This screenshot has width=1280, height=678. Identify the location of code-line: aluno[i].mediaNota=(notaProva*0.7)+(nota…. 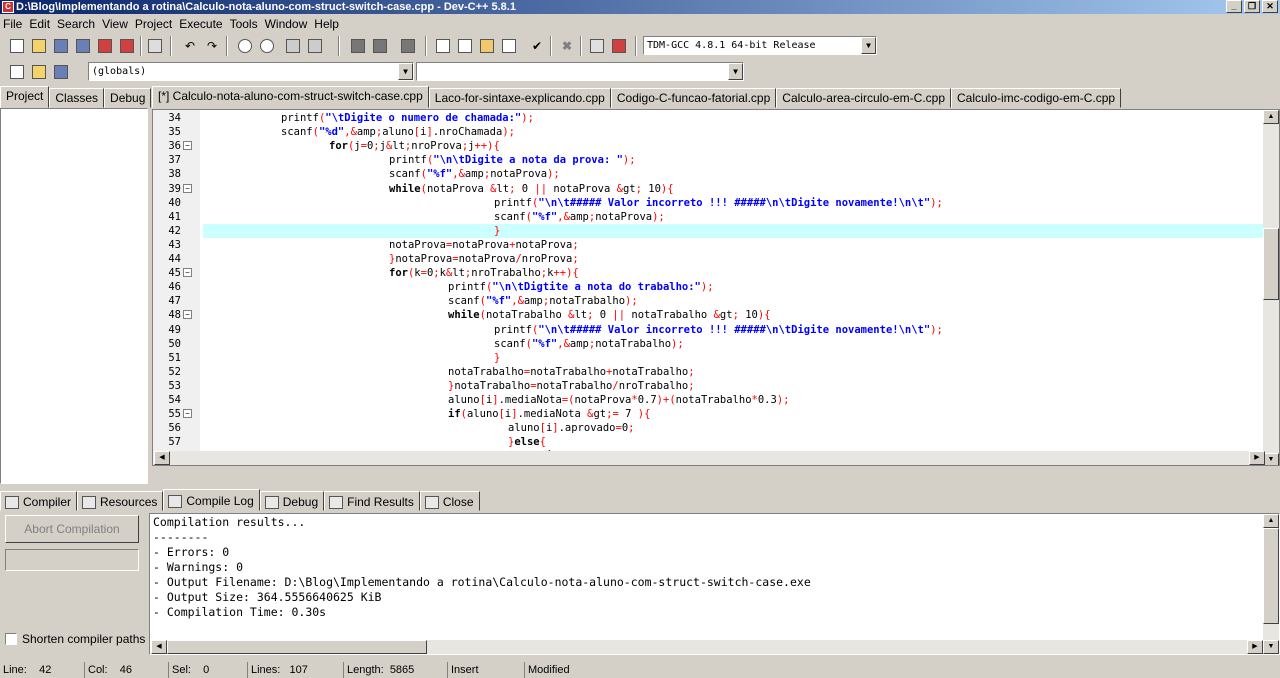
(734, 400).